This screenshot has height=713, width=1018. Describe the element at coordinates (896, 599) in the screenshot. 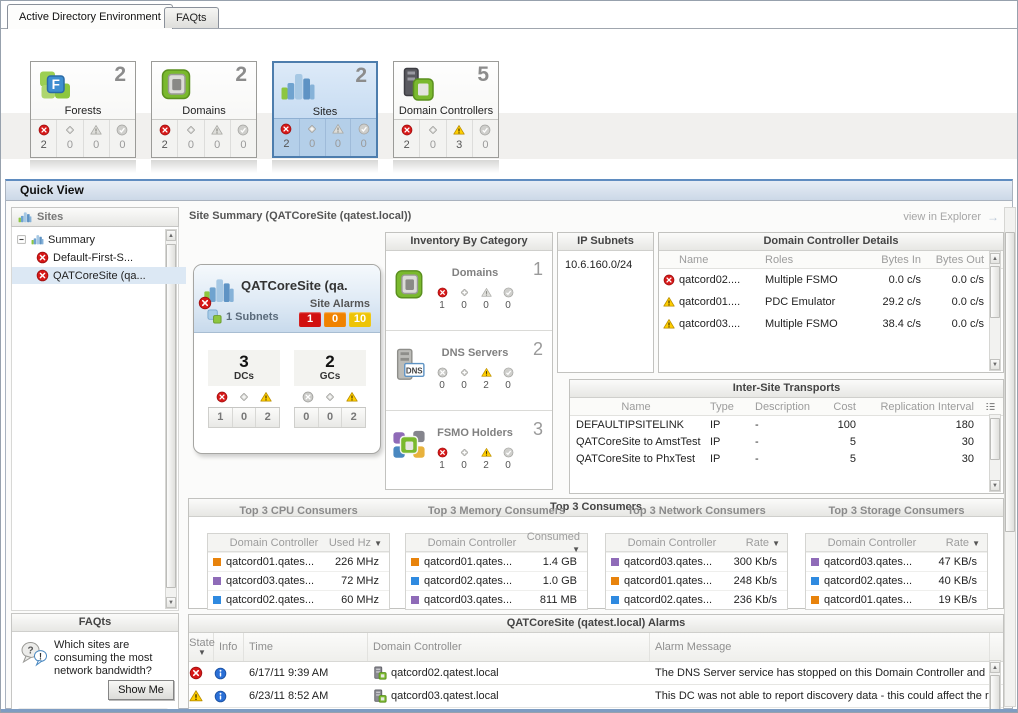

I see `table-row: qatcord01.qates... 19 KB/s` at that location.